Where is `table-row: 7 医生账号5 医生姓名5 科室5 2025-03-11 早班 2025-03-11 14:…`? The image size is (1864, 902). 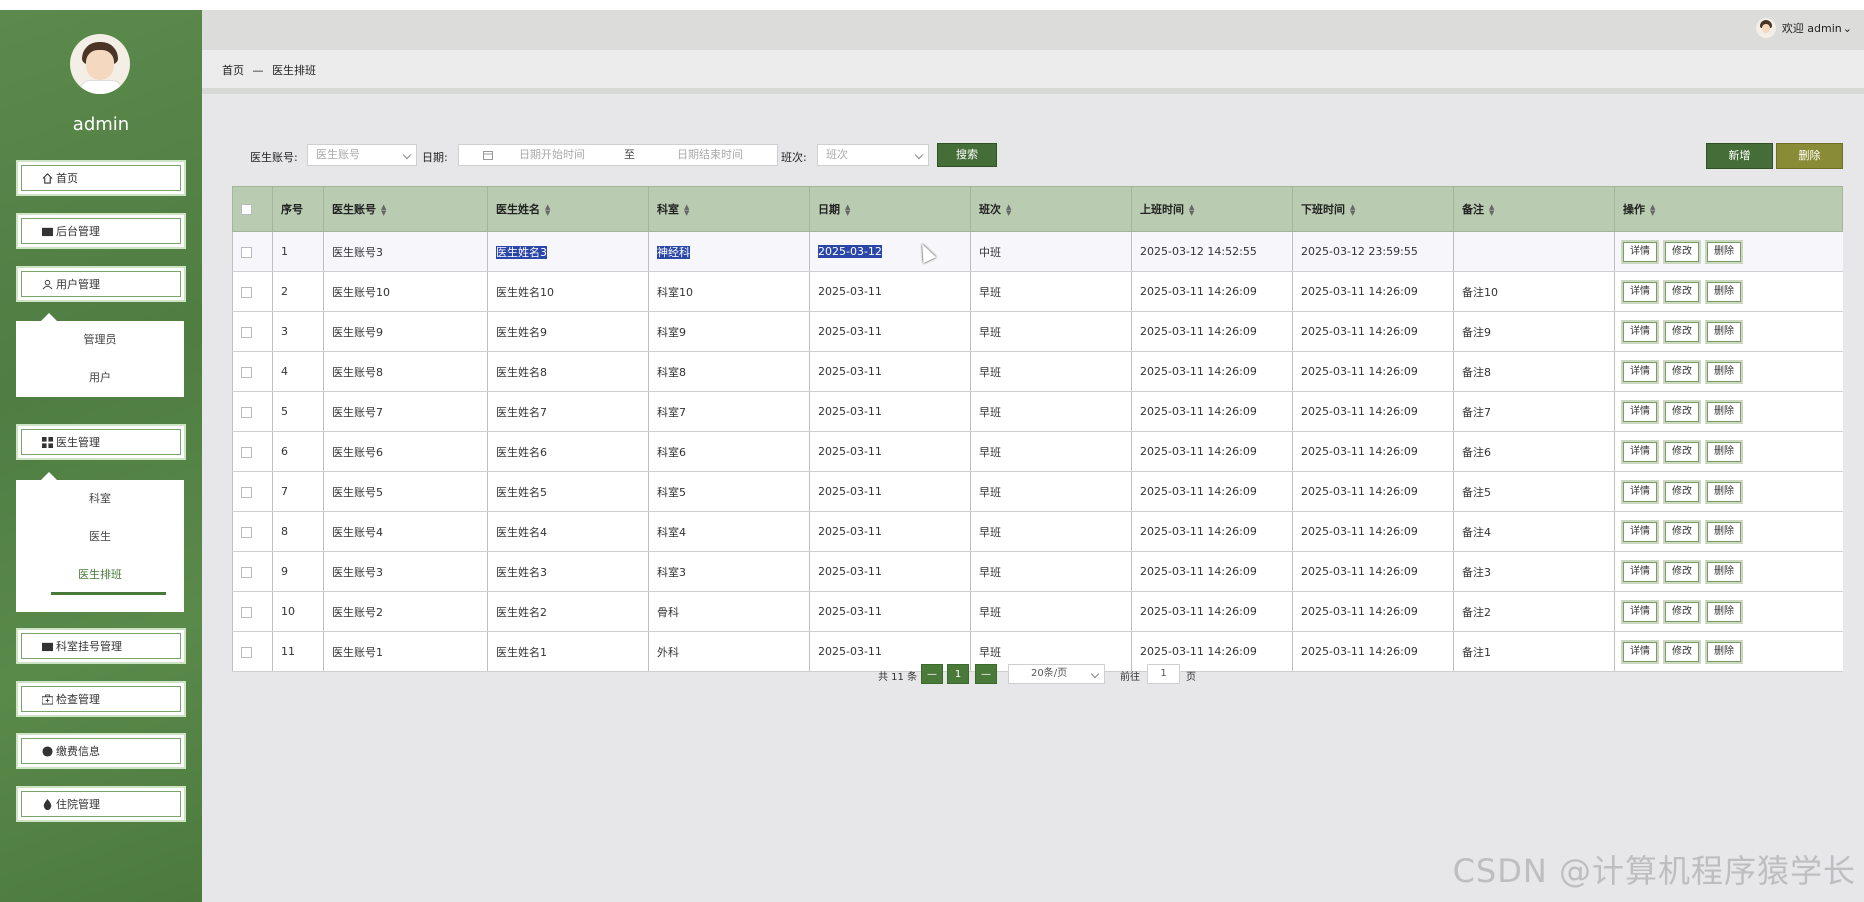 table-row: 7 医生账号5 医生姓名5 科室5 2025-03-11 早班 2025-03-11 14:… is located at coordinates (1037, 491).